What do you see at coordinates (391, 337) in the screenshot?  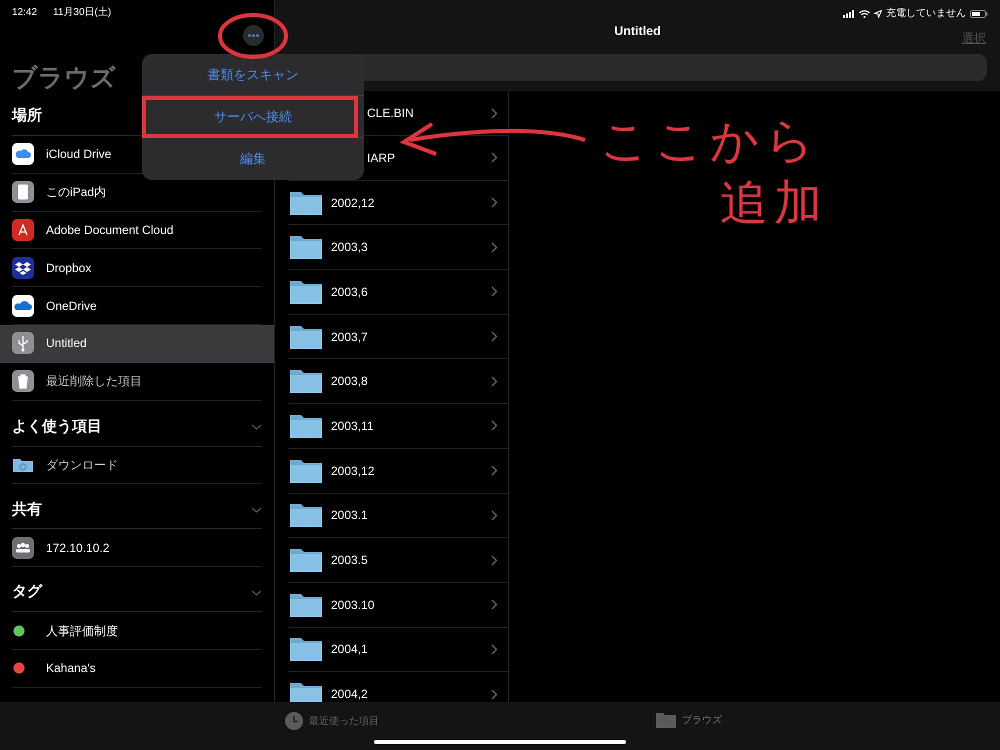 I see `folder-row: 2003,7` at bounding box center [391, 337].